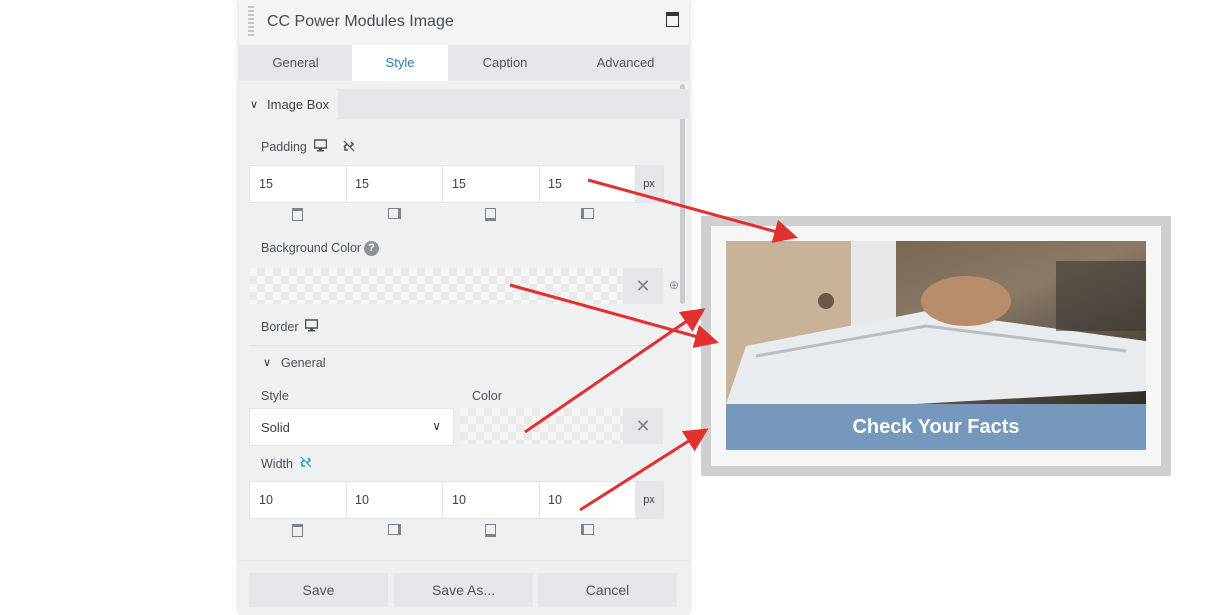  Describe the element at coordinates (275, 396) in the screenshot. I see `style-label: Style` at that location.